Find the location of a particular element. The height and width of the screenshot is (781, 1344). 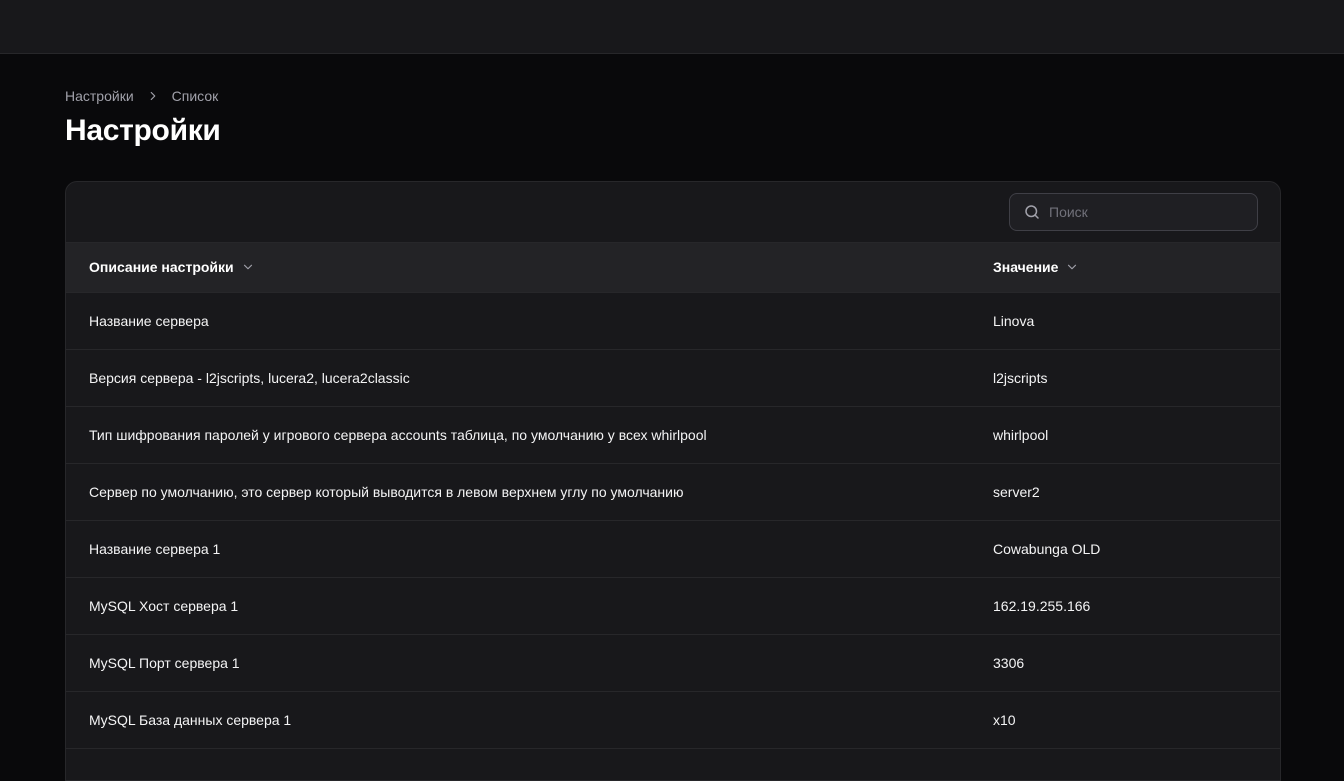

table-row: MySQL Хост сервера 1 162.19.255.166 is located at coordinates (673, 606).